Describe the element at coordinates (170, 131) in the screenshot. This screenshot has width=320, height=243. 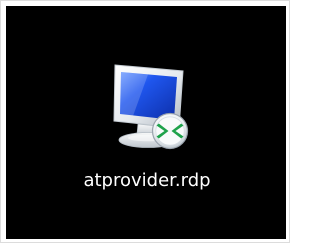
I see `remote-desktop-arrows-badge-icon` at that location.